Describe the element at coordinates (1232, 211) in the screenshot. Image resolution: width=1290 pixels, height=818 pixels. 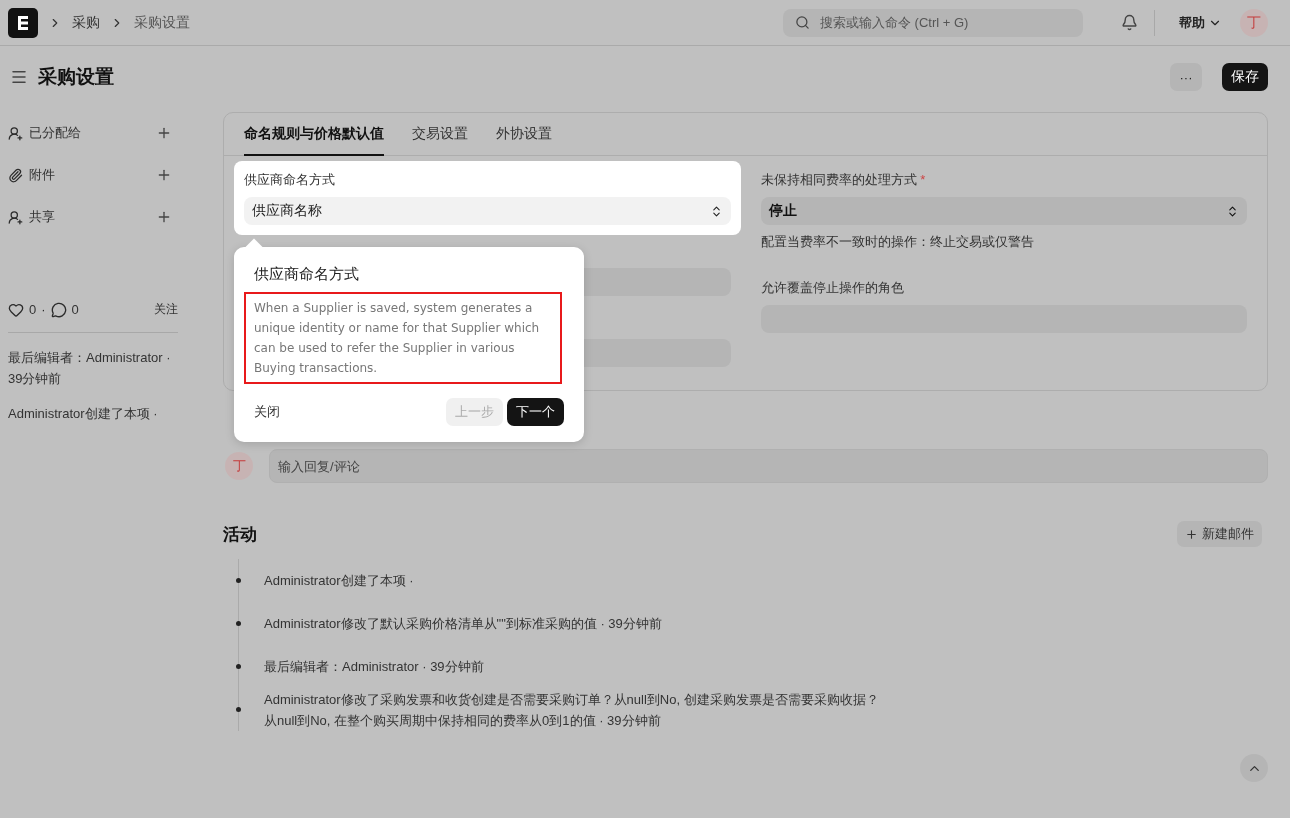
I see `updown-icon` at that location.